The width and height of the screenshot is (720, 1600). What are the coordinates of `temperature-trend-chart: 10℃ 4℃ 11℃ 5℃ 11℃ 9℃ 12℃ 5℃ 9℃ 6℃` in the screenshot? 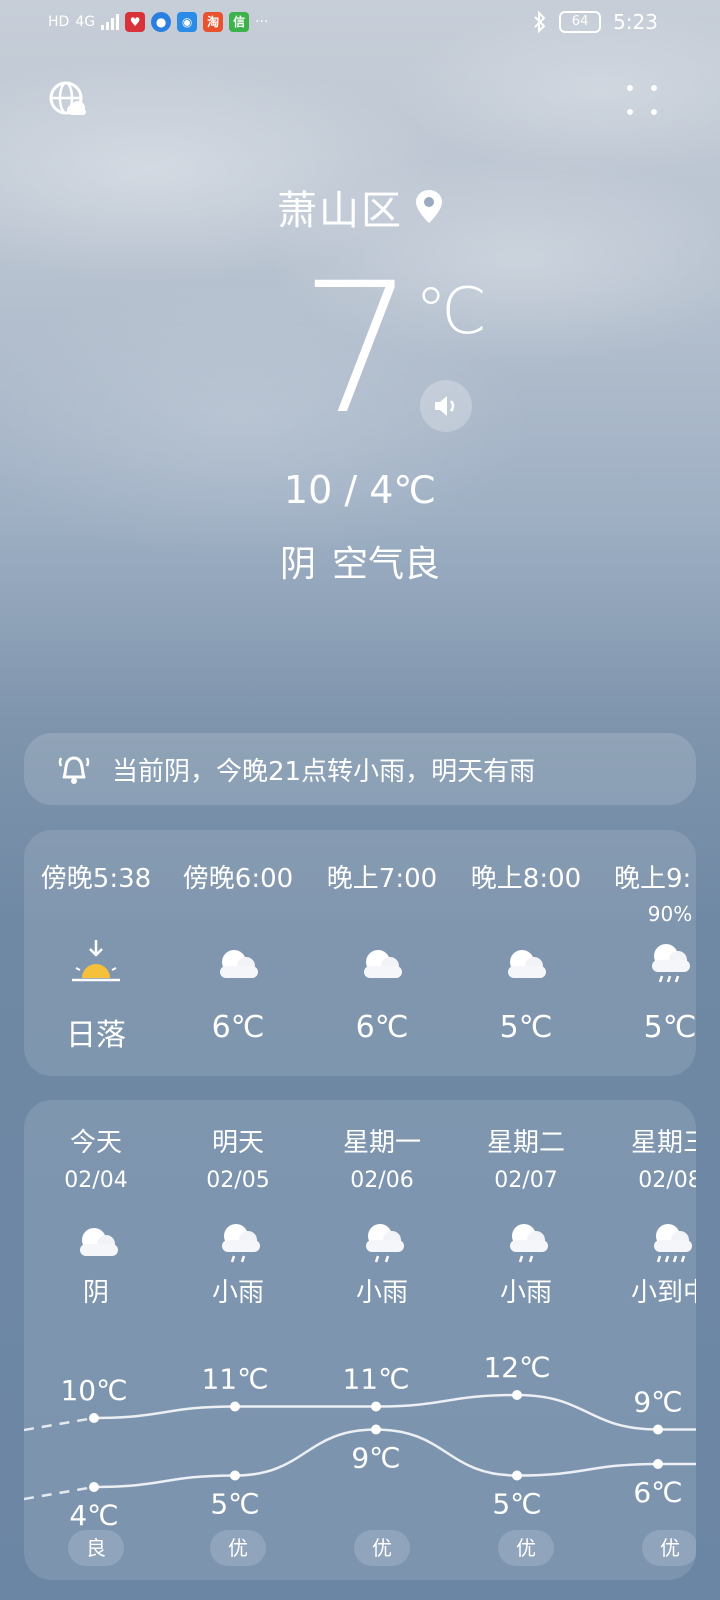 It's located at (360, 1441).